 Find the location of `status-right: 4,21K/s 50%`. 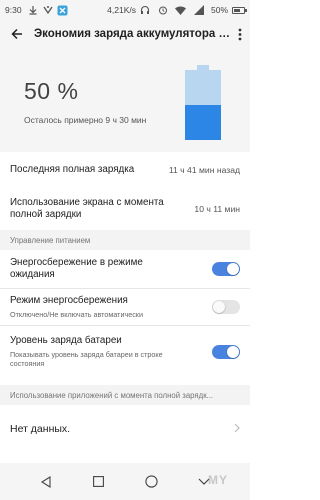

status-right: 4,21K/s 50% is located at coordinates (177, 10).